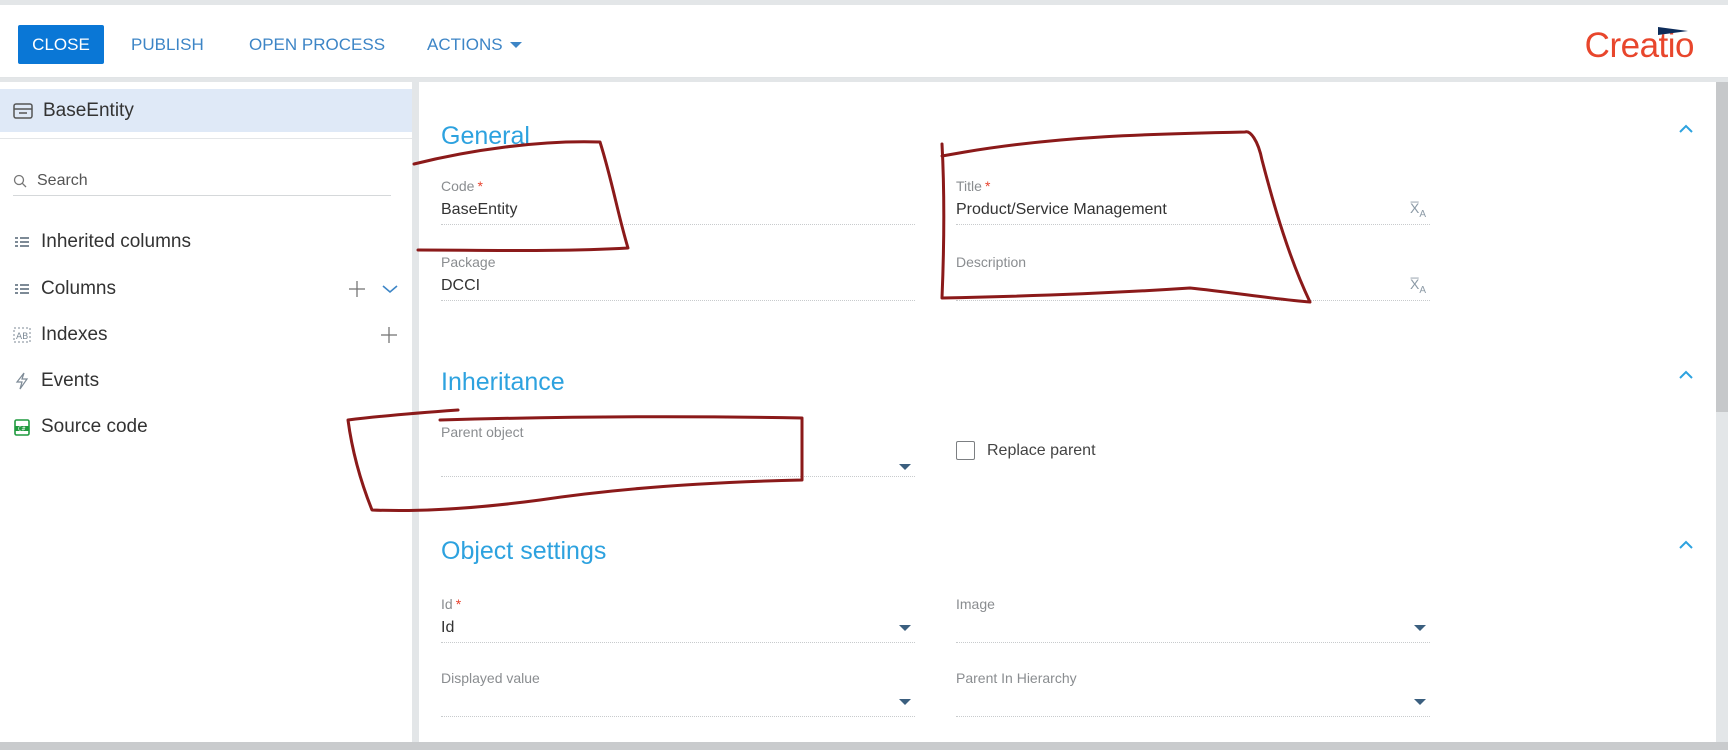 The width and height of the screenshot is (1728, 750). I want to click on id-value: Id, so click(448, 627).